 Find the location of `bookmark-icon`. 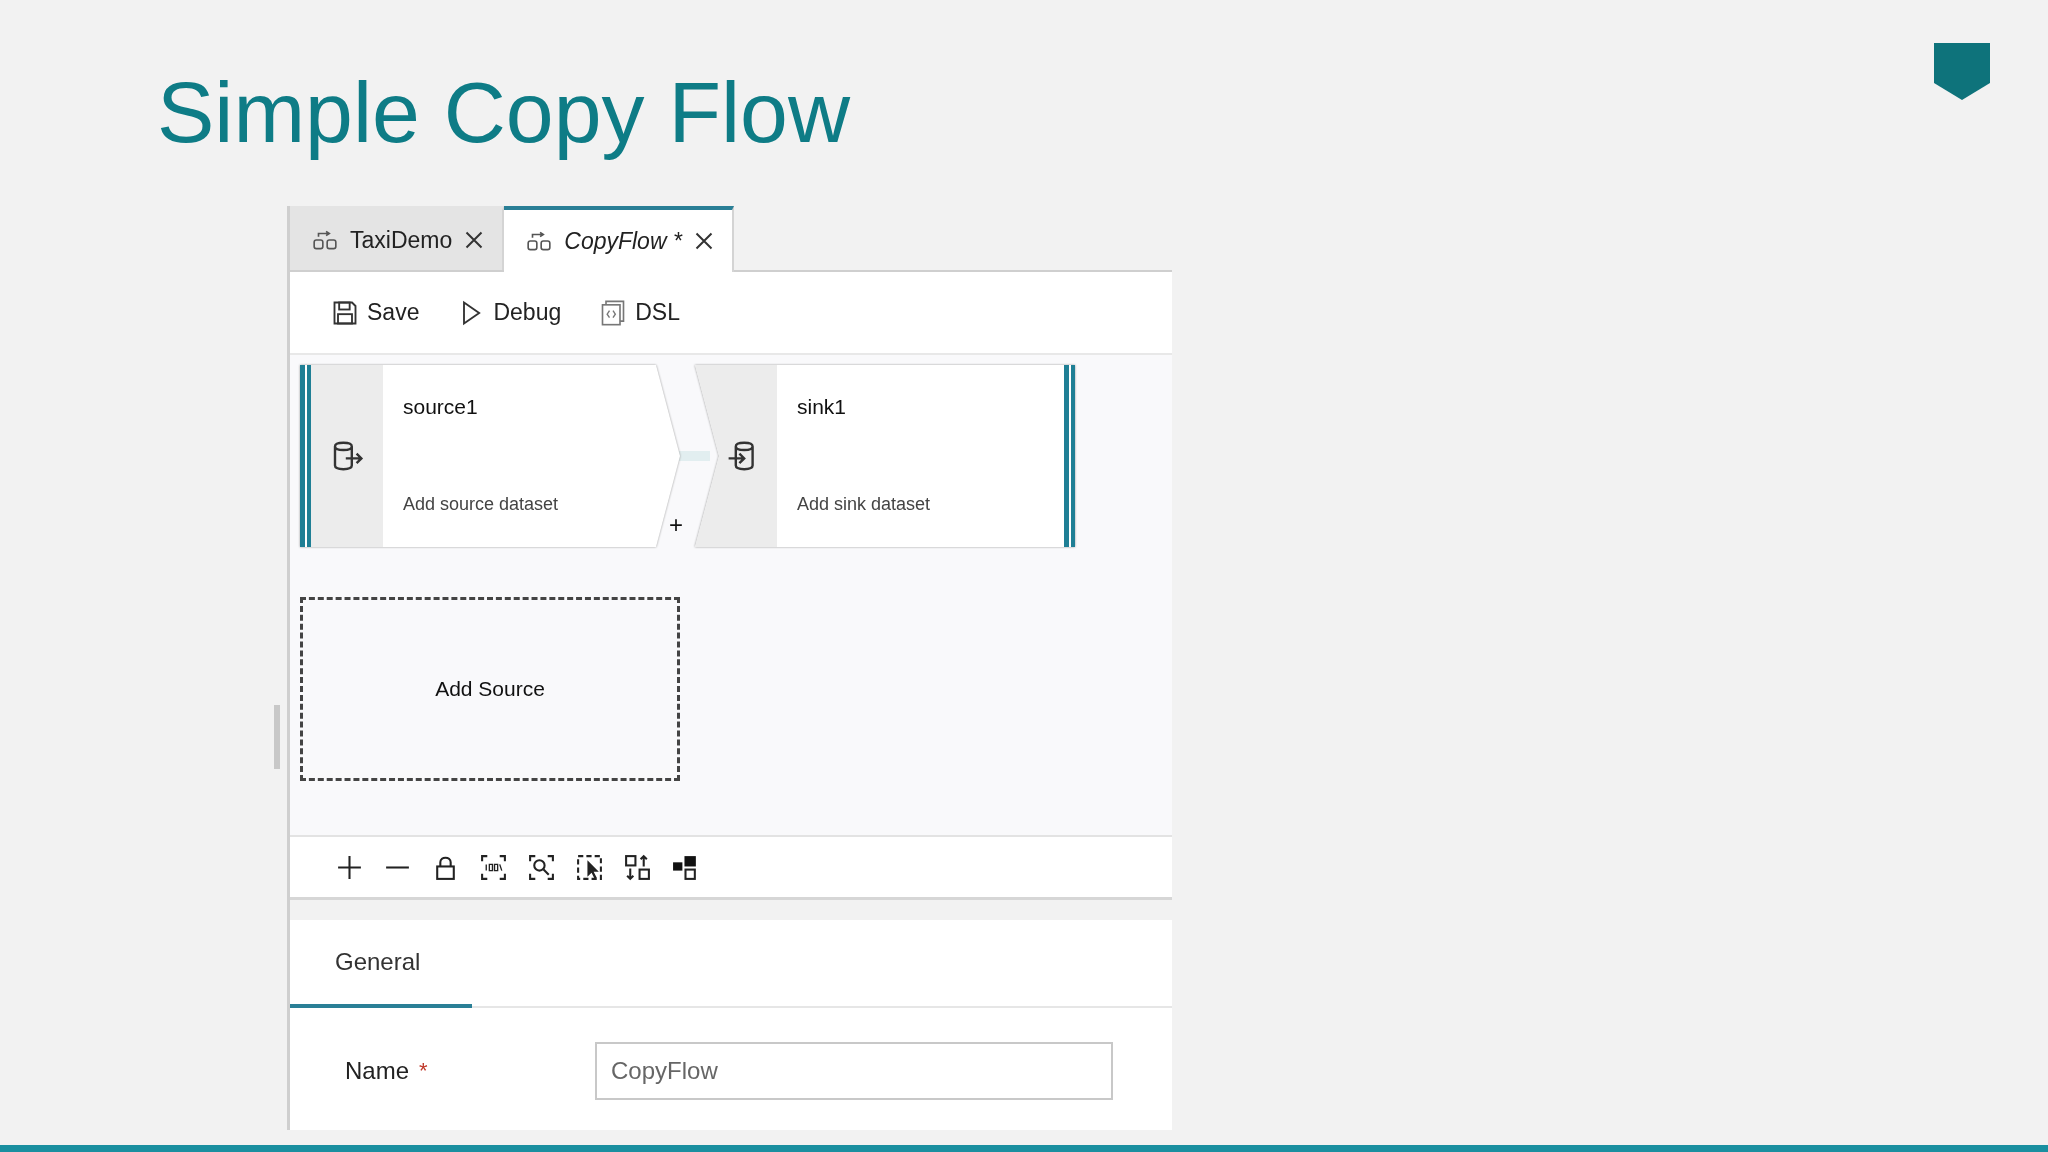

bookmark-icon is located at coordinates (1962, 71).